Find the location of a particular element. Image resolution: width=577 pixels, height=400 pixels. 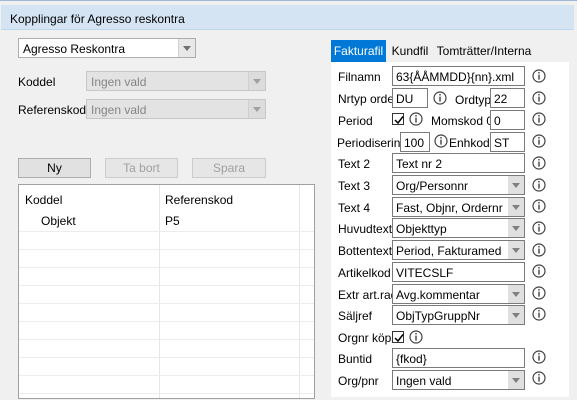

orgnr-kop-checkbox is located at coordinates (398, 337).